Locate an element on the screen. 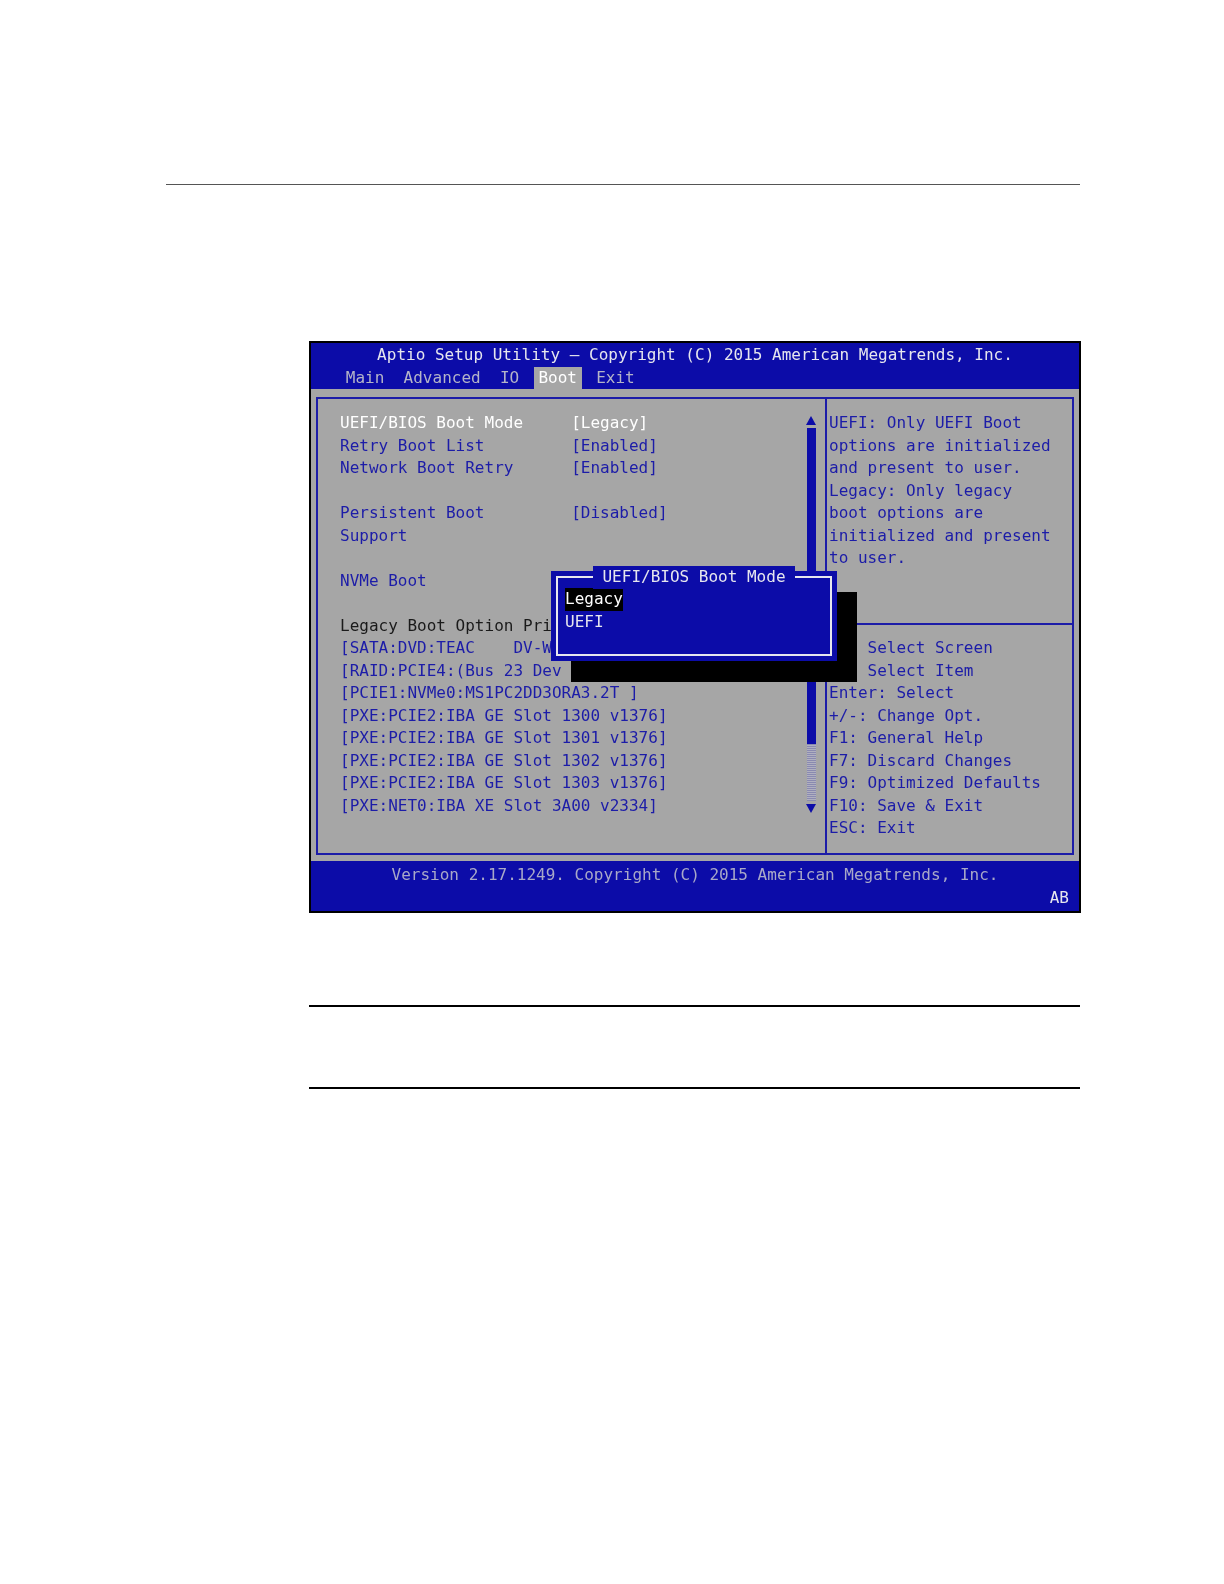 Image resolution: width=1224 pixels, height=1584 pixels. boot-option: [RAID:PCIE4:(Bus 23 Dev is located at coordinates (451, 670).